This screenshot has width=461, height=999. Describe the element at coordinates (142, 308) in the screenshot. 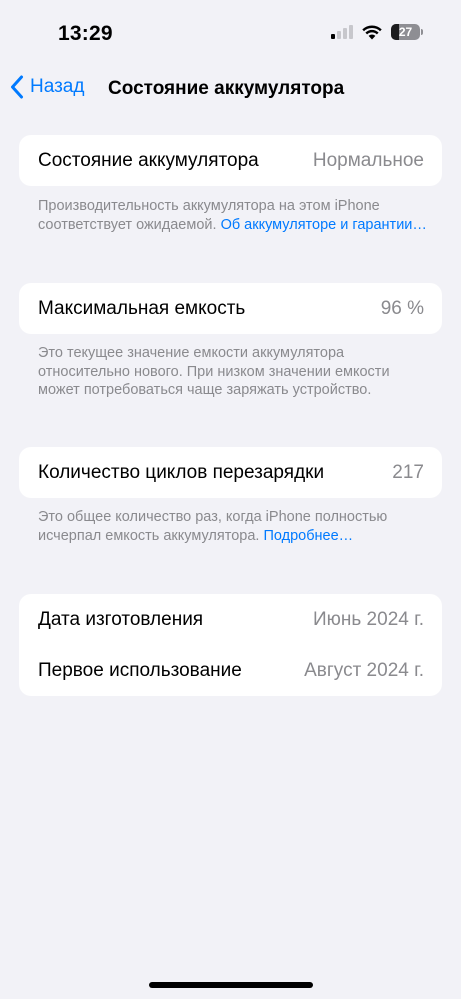

I see `max-capacity-label: Максимальная емкость` at that location.